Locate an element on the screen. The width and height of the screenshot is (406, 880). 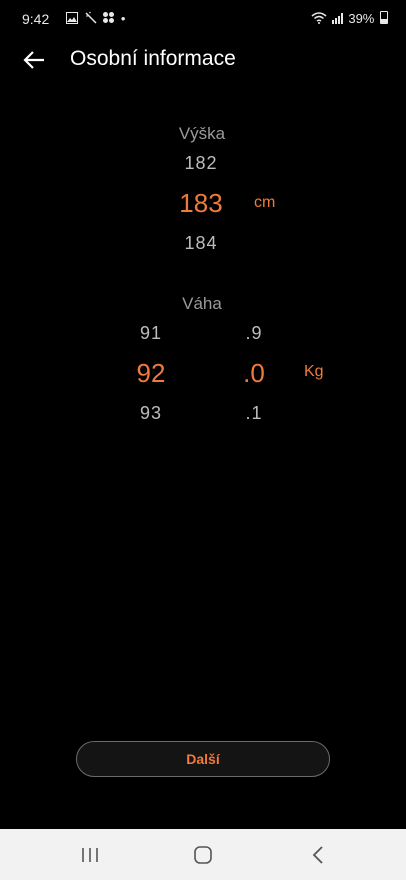
next-button: Další is located at coordinates (203, 759).